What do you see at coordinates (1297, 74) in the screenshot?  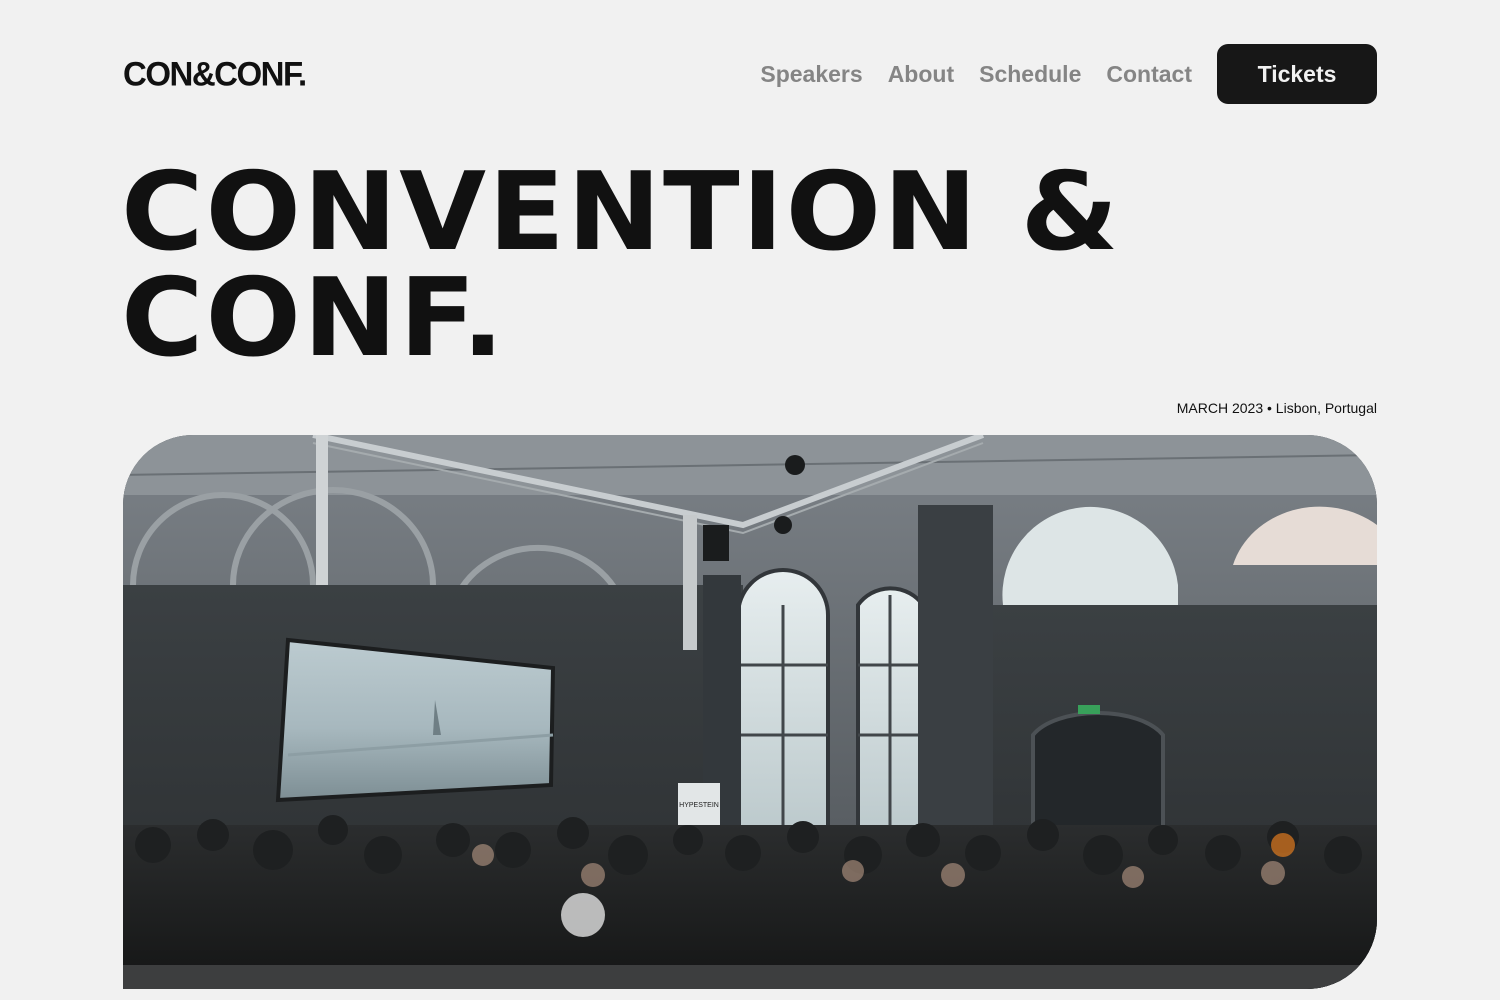 I see `tickets-button: Tickets` at bounding box center [1297, 74].